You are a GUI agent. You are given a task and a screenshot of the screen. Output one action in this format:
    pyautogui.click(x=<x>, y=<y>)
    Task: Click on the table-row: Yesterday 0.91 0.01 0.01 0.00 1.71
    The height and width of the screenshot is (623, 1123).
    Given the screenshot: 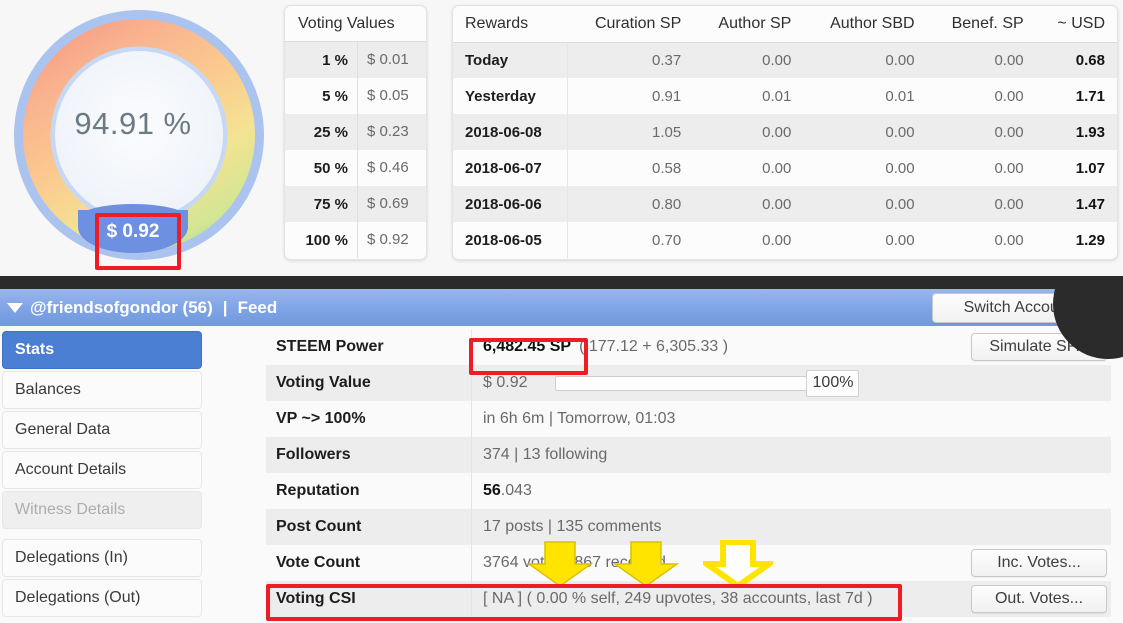 What is the action you would take?
    pyautogui.click(x=785, y=96)
    